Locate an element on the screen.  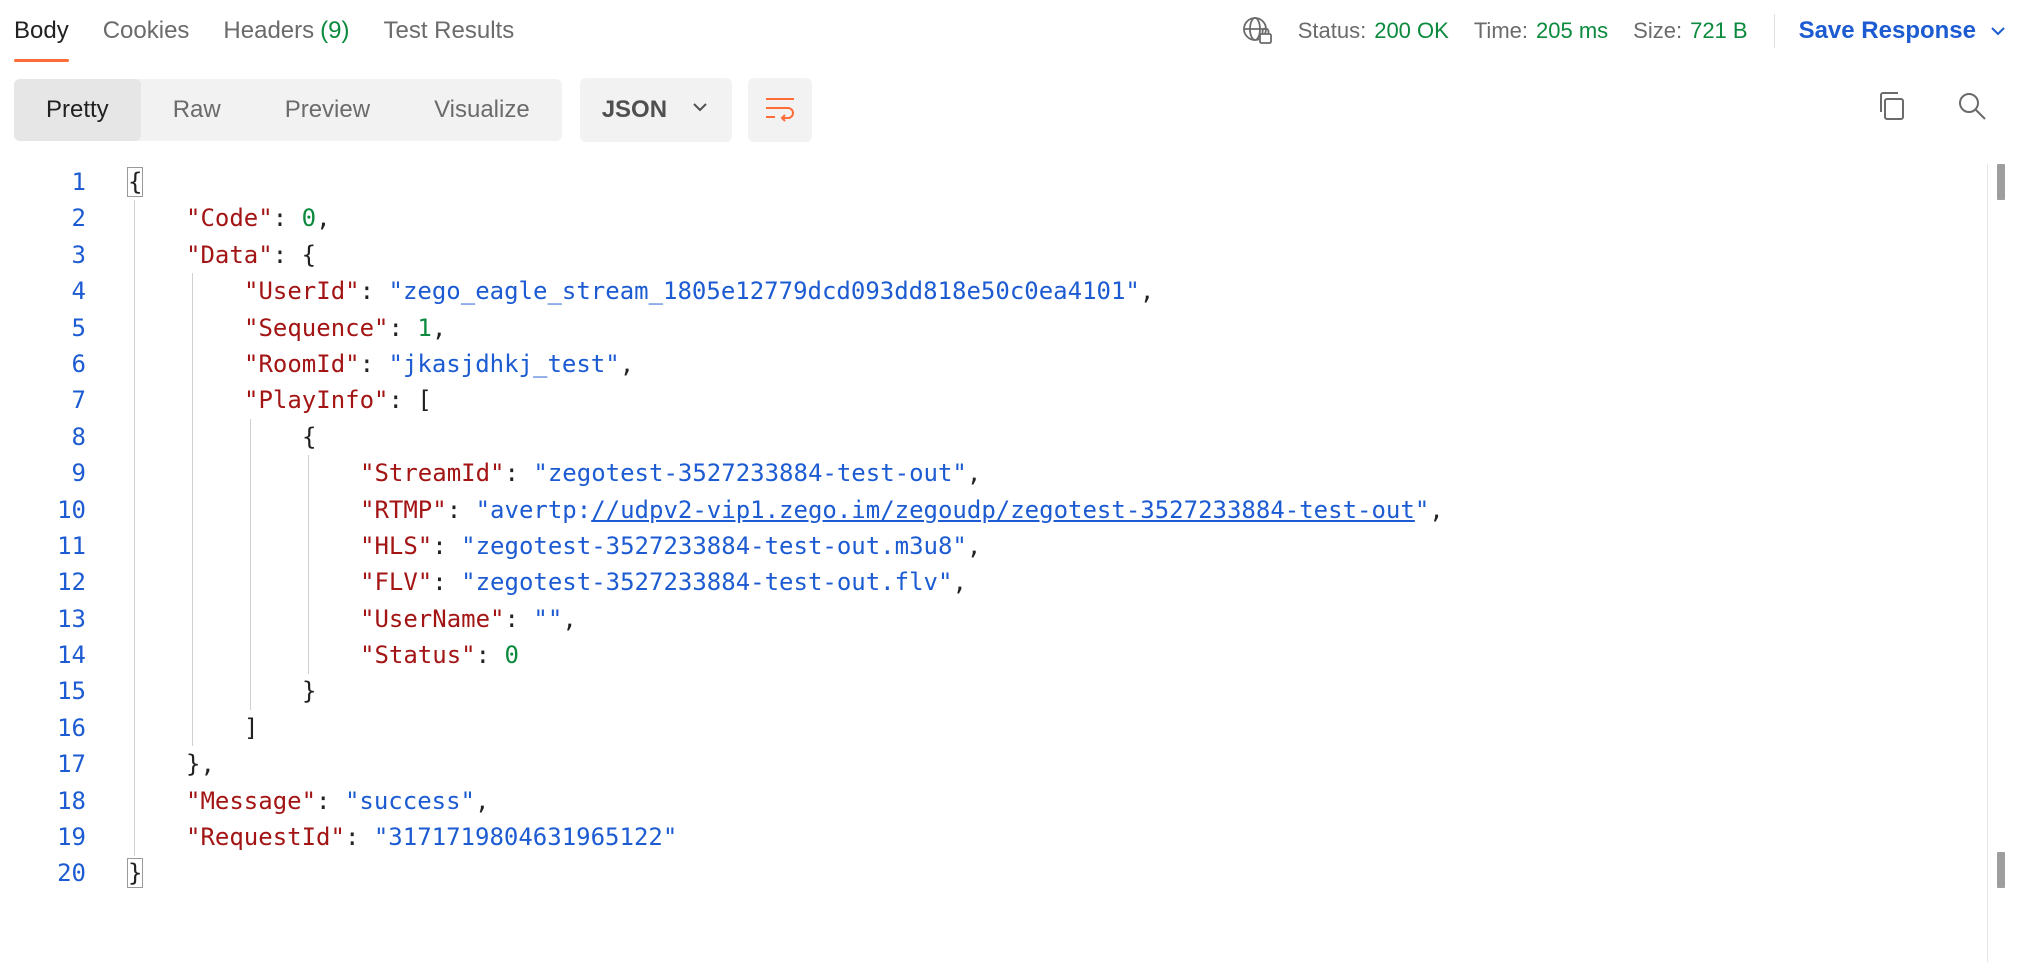
status-indicator: Status: 200 OK is located at coordinates (1373, 31).